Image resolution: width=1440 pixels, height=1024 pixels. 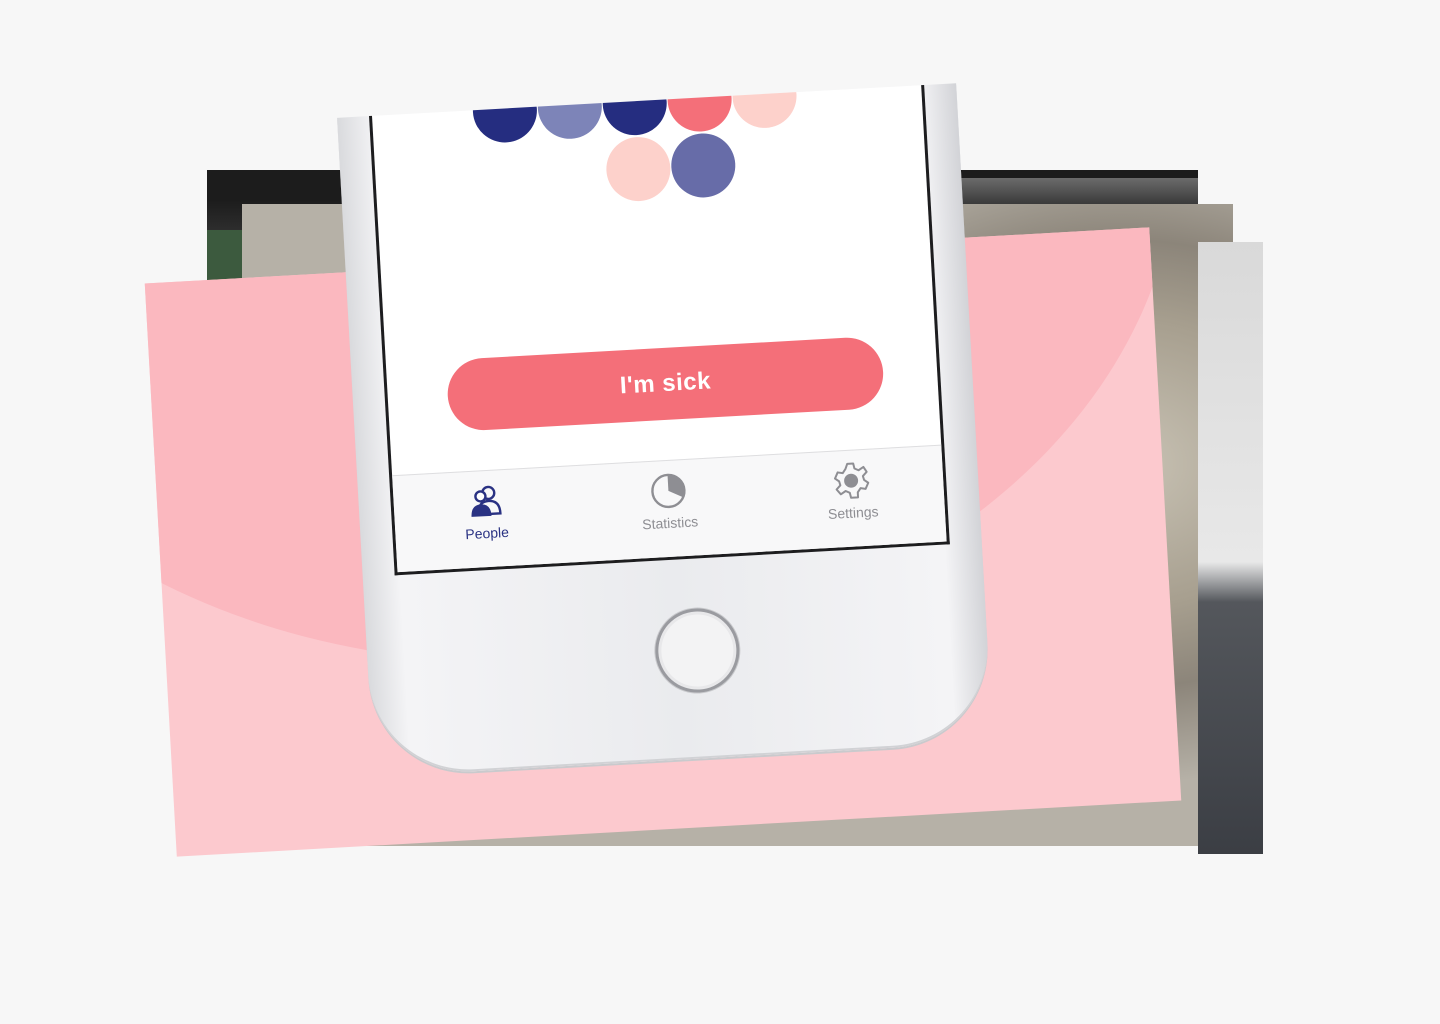 What do you see at coordinates (486, 520) in the screenshot?
I see `tab-people: People` at bounding box center [486, 520].